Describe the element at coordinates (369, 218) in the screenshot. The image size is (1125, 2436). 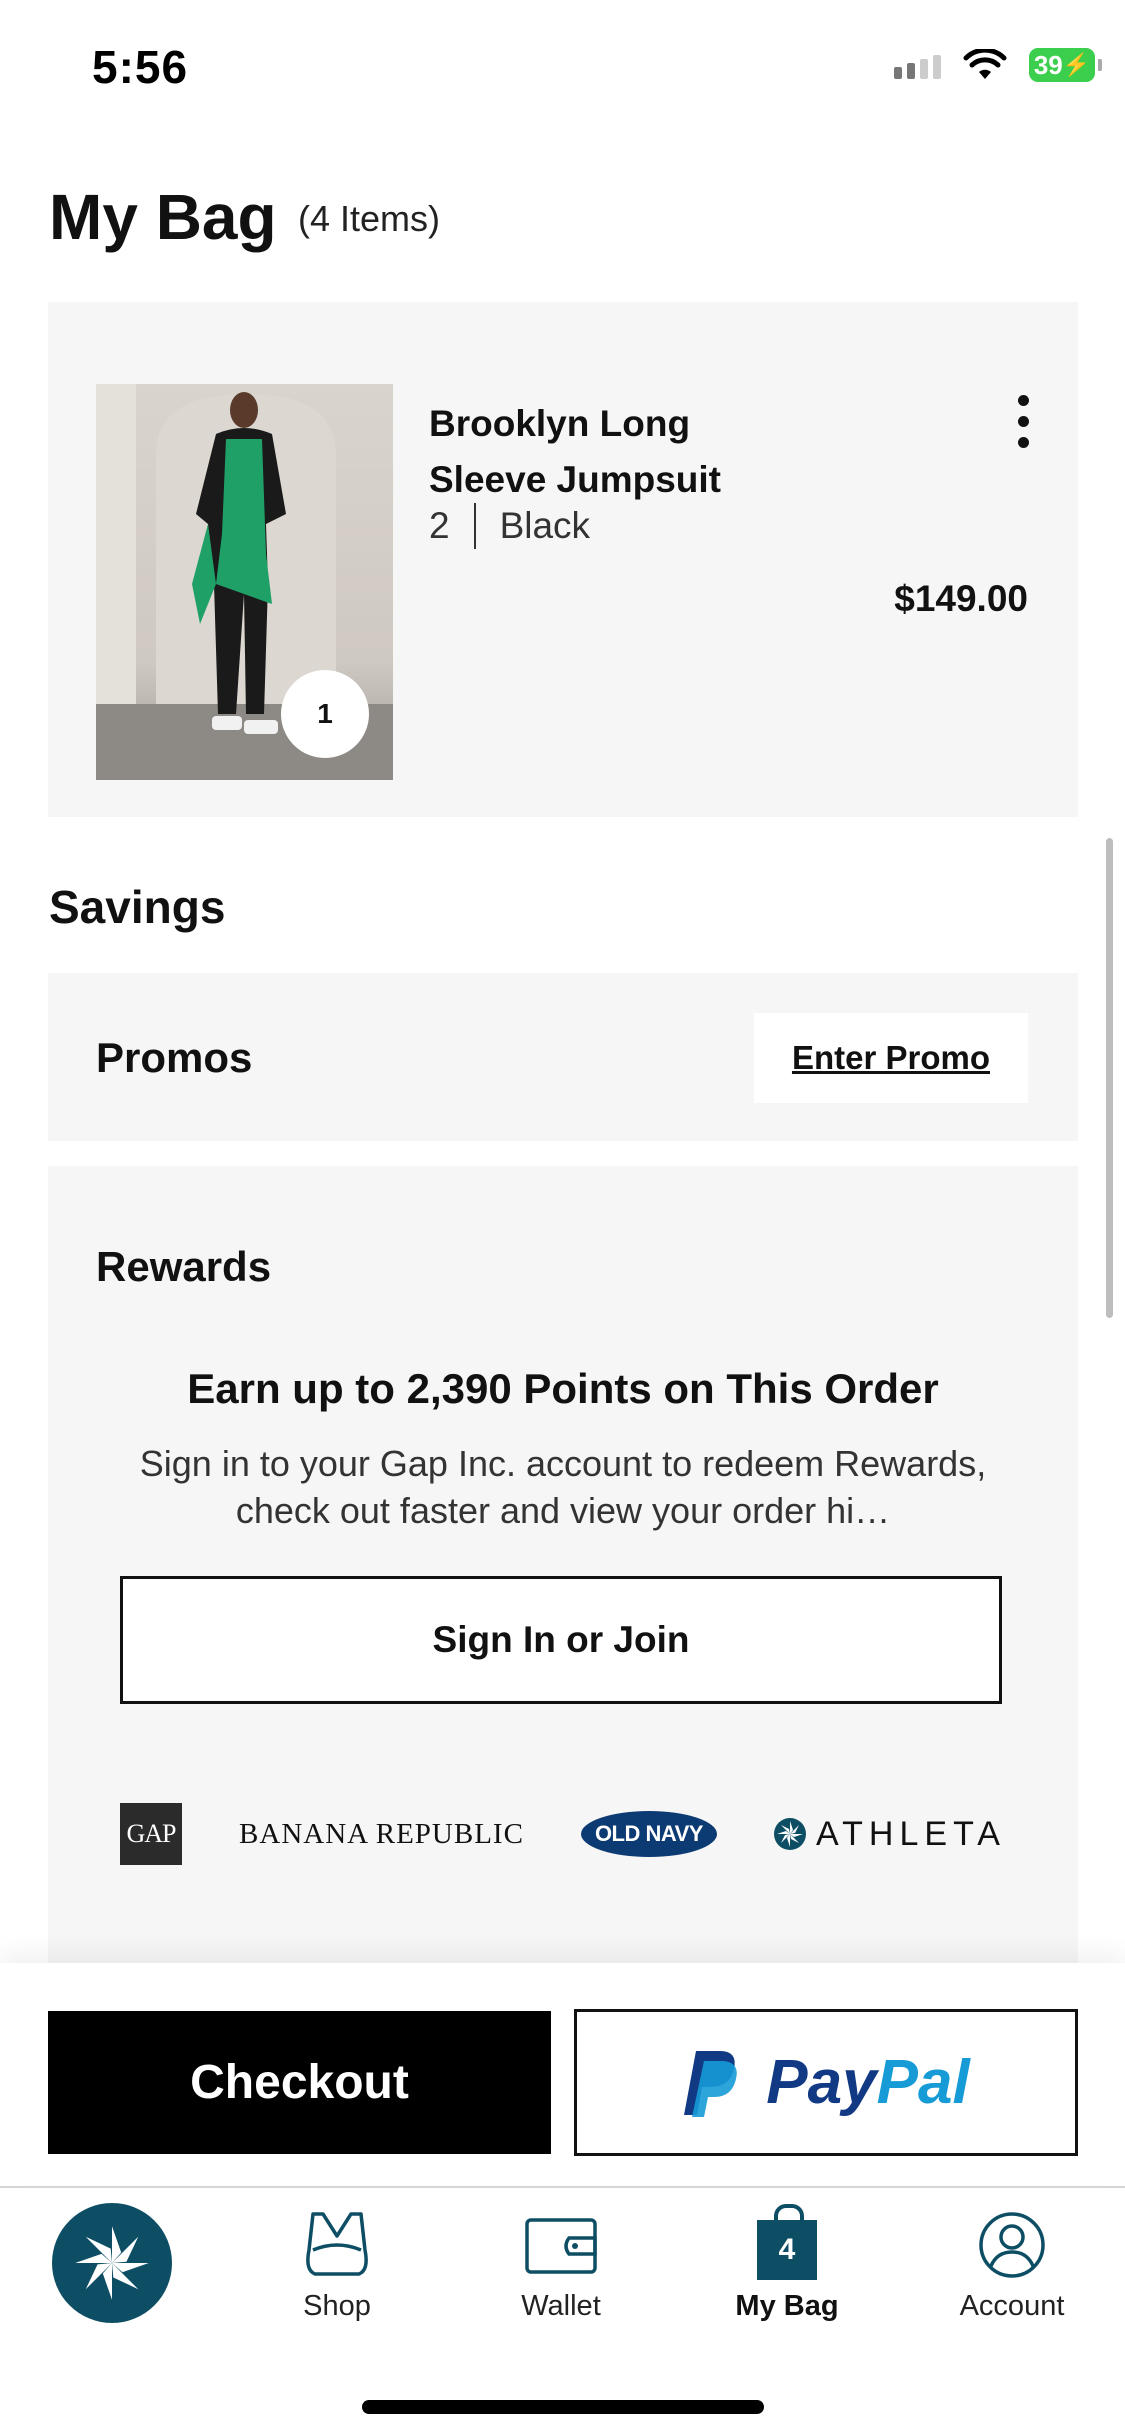
I see `item-count: (4 Items)` at that location.